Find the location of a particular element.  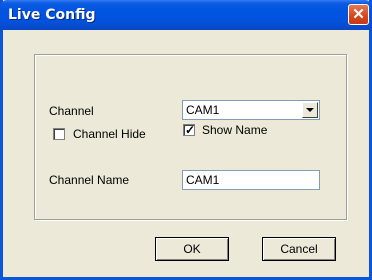

channel-hide-label: Channel Hide is located at coordinates (109, 134).